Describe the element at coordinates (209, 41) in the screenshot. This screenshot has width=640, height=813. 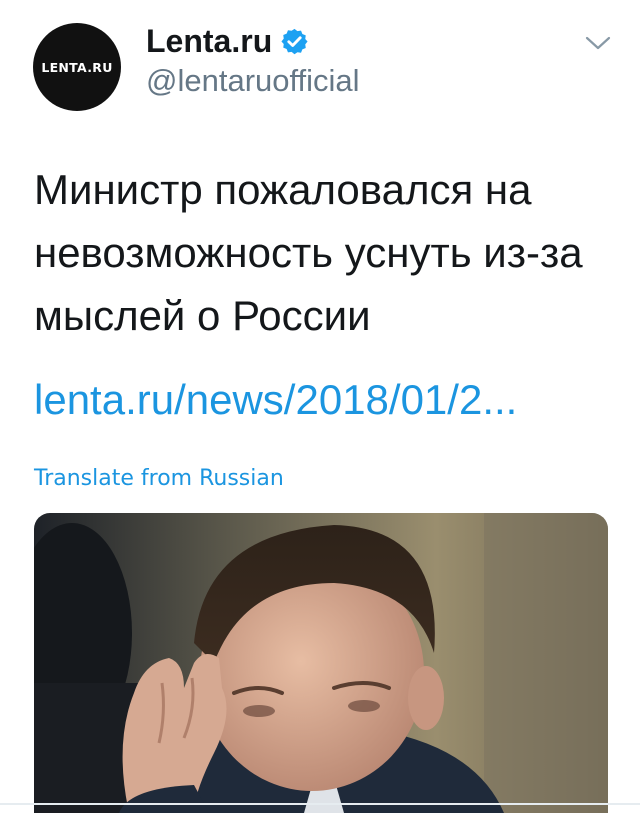
I see `display-name: Lenta.ru` at that location.